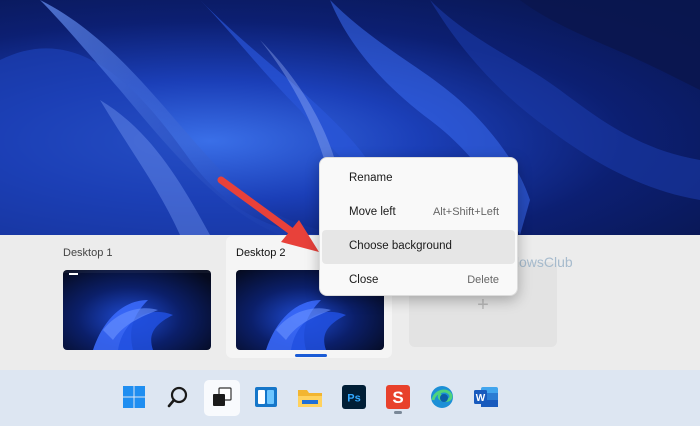 The width and height of the screenshot is (700, 426). What do you see at coordinates (133, 325) in the screenshot?
I see `bloom-icon` at bounding box center [133, 325].